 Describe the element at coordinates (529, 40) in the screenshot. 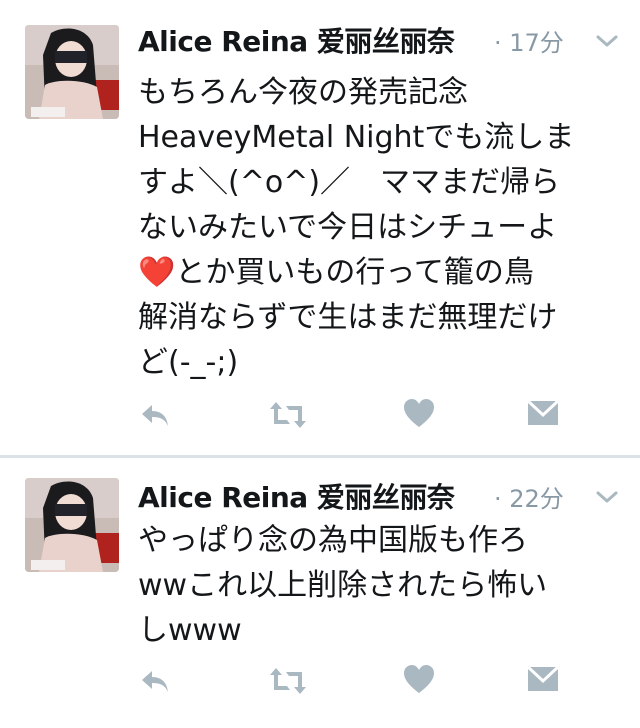

I see `timestamp: · 17分` at that location.